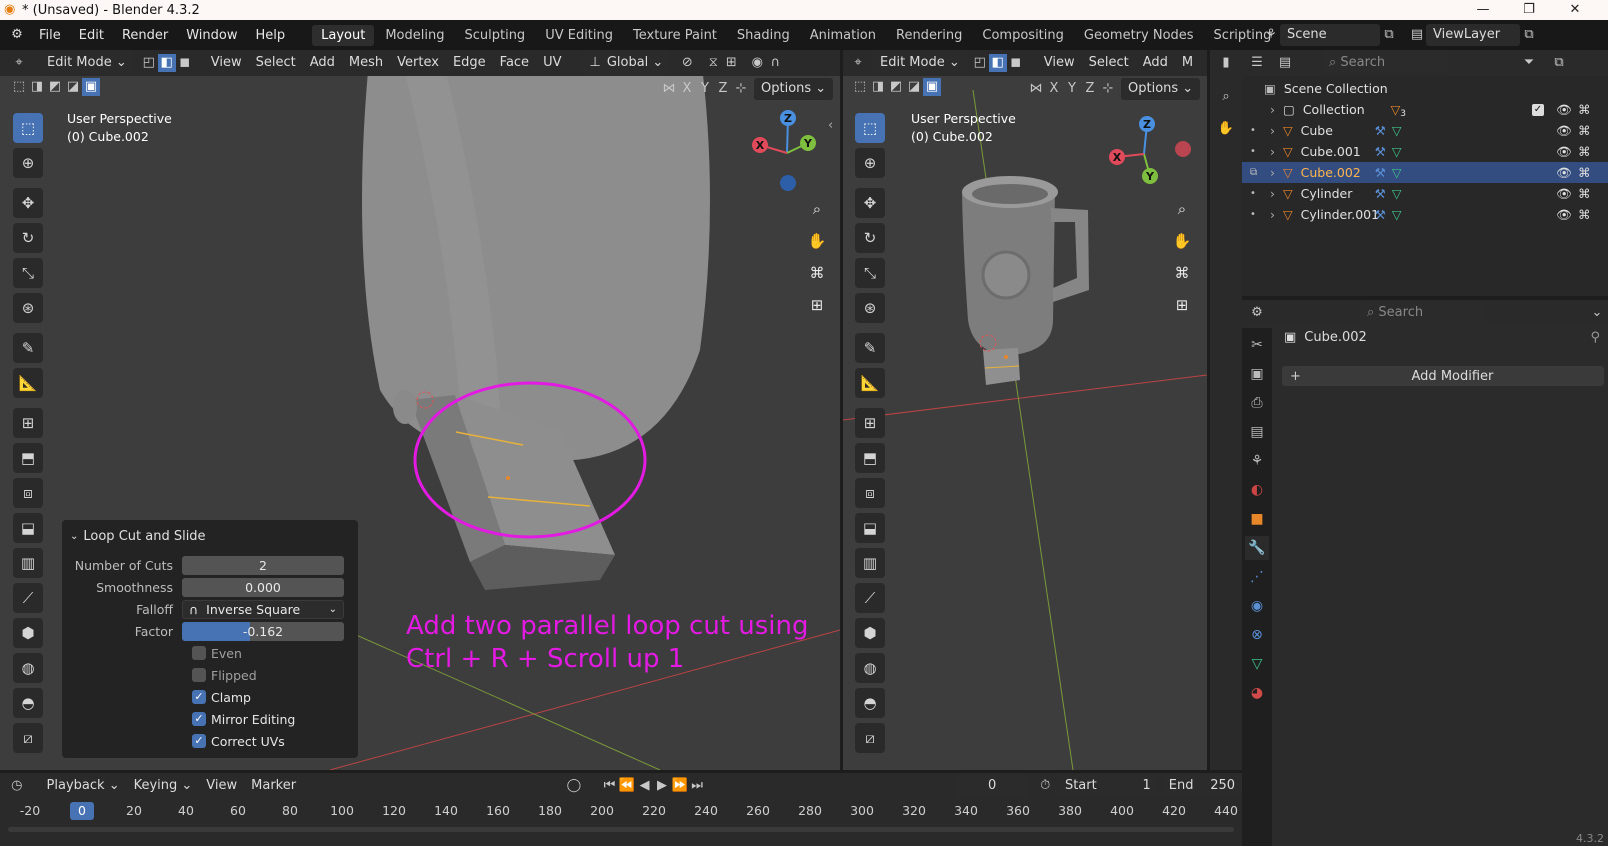 This screenshot has width=1608, height=846. I want to click on jump-start-icon: ⏮, so click(610, 786).